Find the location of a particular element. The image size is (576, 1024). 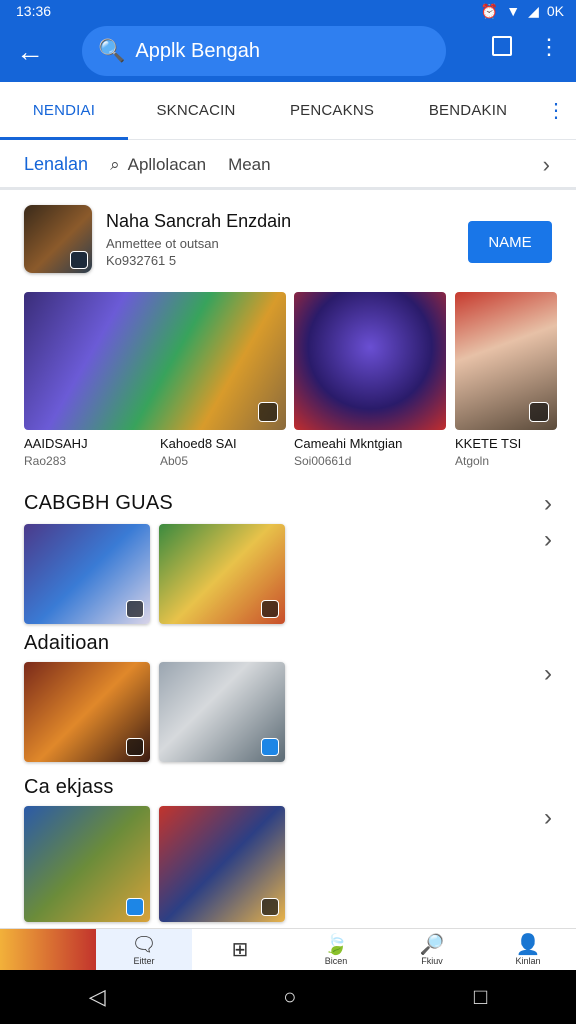

home-circle-icon: ○ is located at coordinates (289, 997).